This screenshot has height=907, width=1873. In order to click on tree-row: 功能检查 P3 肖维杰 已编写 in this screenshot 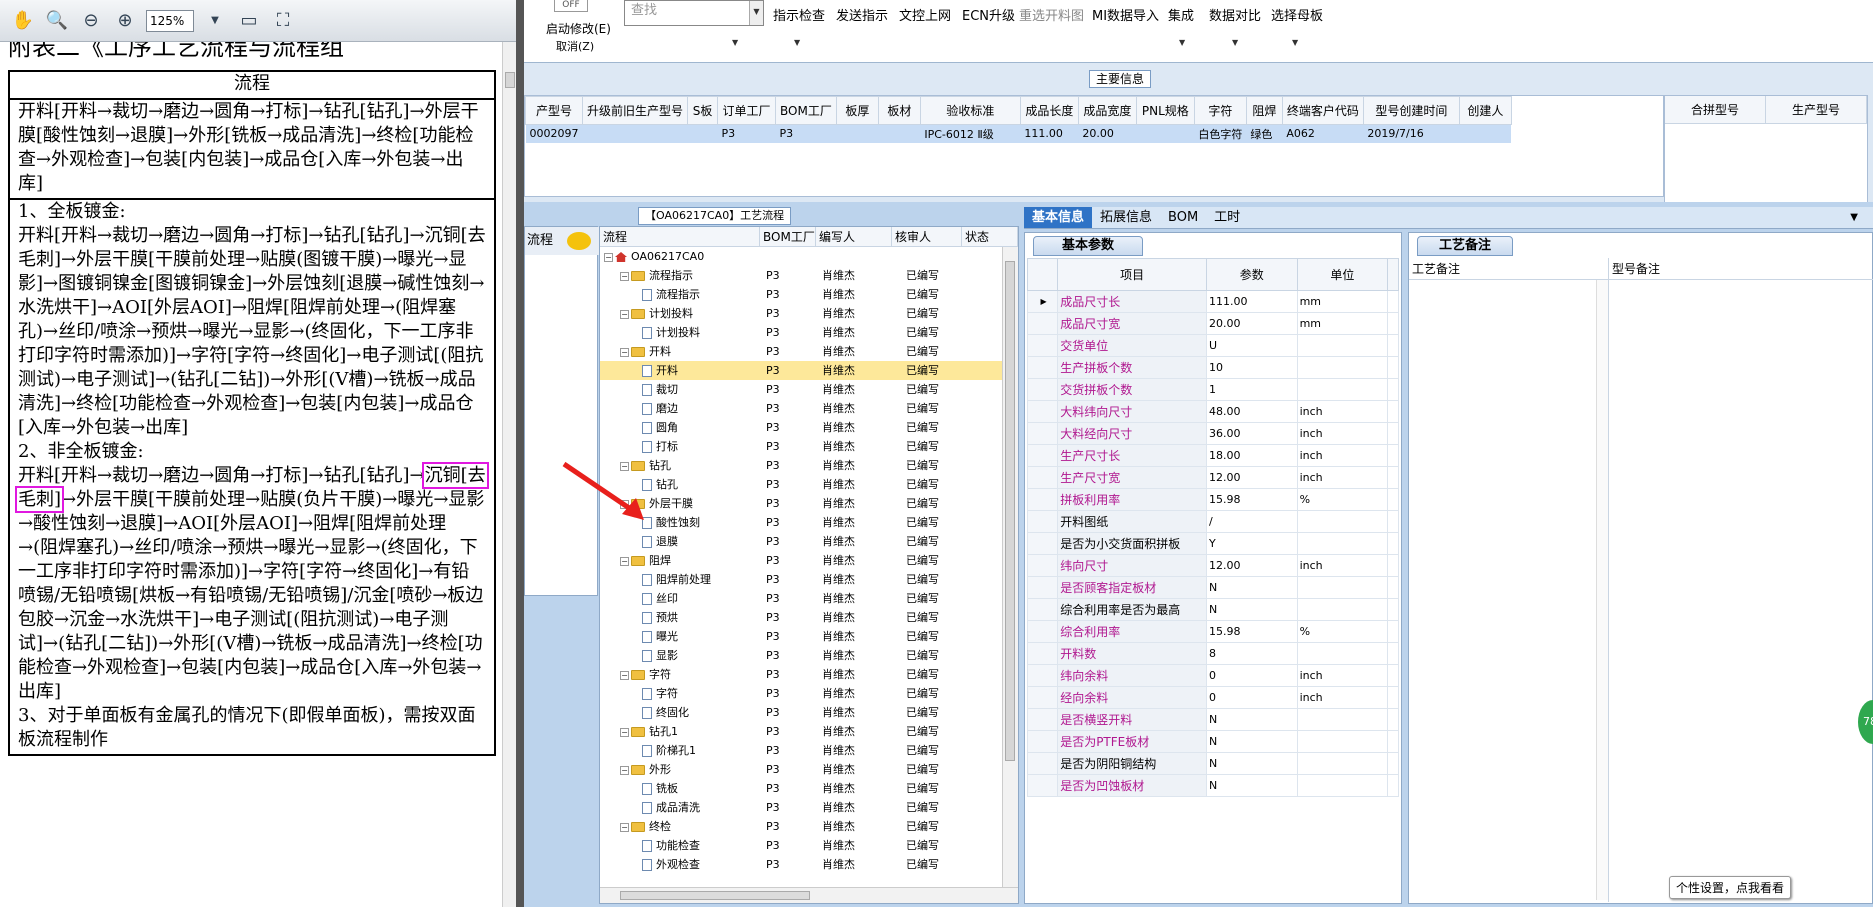, I will do `click(801, 845)`.